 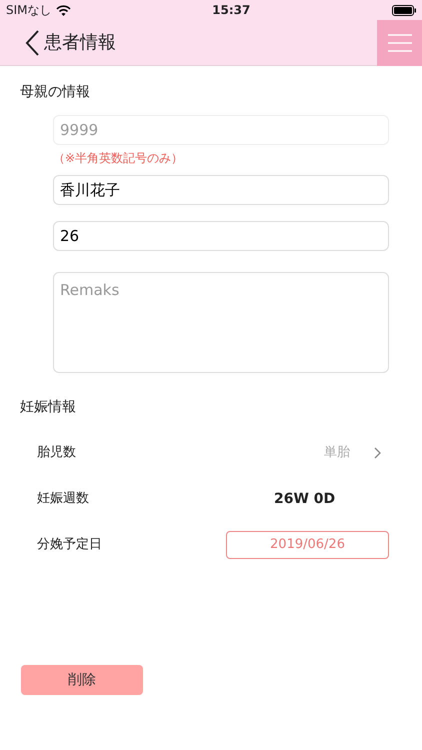 What do you see at coordinates (48, 407) in the screenshot?
I see `section-heading: 妊娠情報` at bounding box center [48, 407].